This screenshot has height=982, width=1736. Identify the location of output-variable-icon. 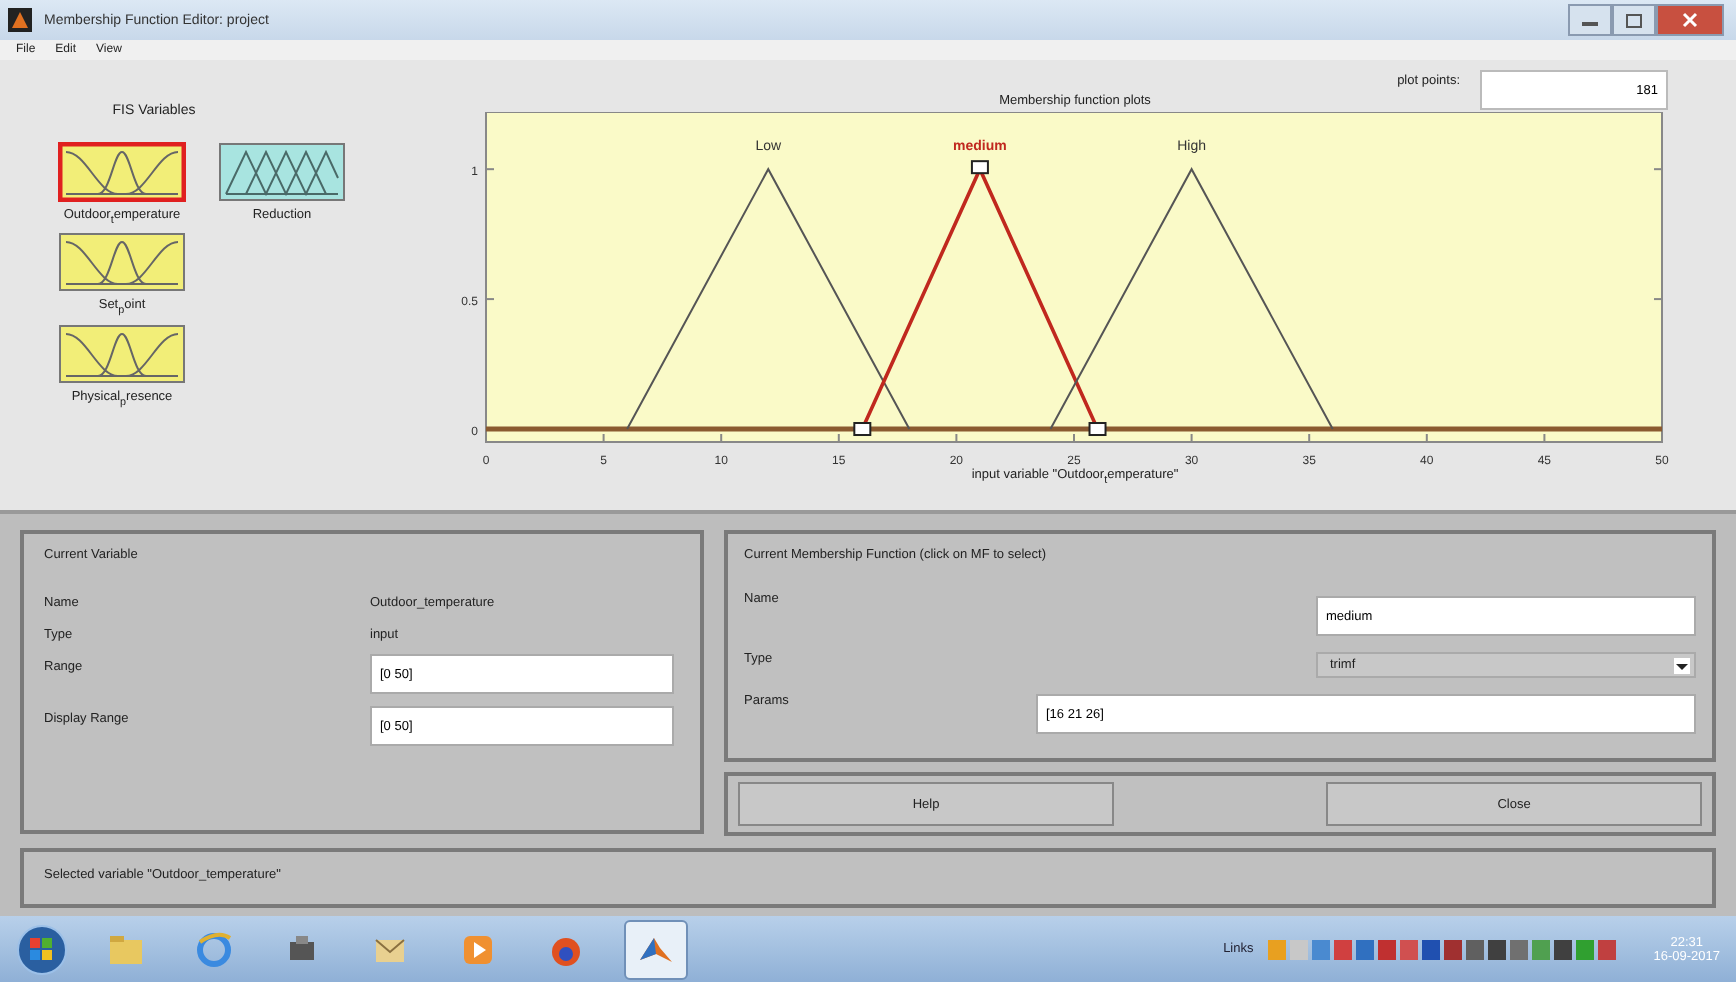
(282, 172).